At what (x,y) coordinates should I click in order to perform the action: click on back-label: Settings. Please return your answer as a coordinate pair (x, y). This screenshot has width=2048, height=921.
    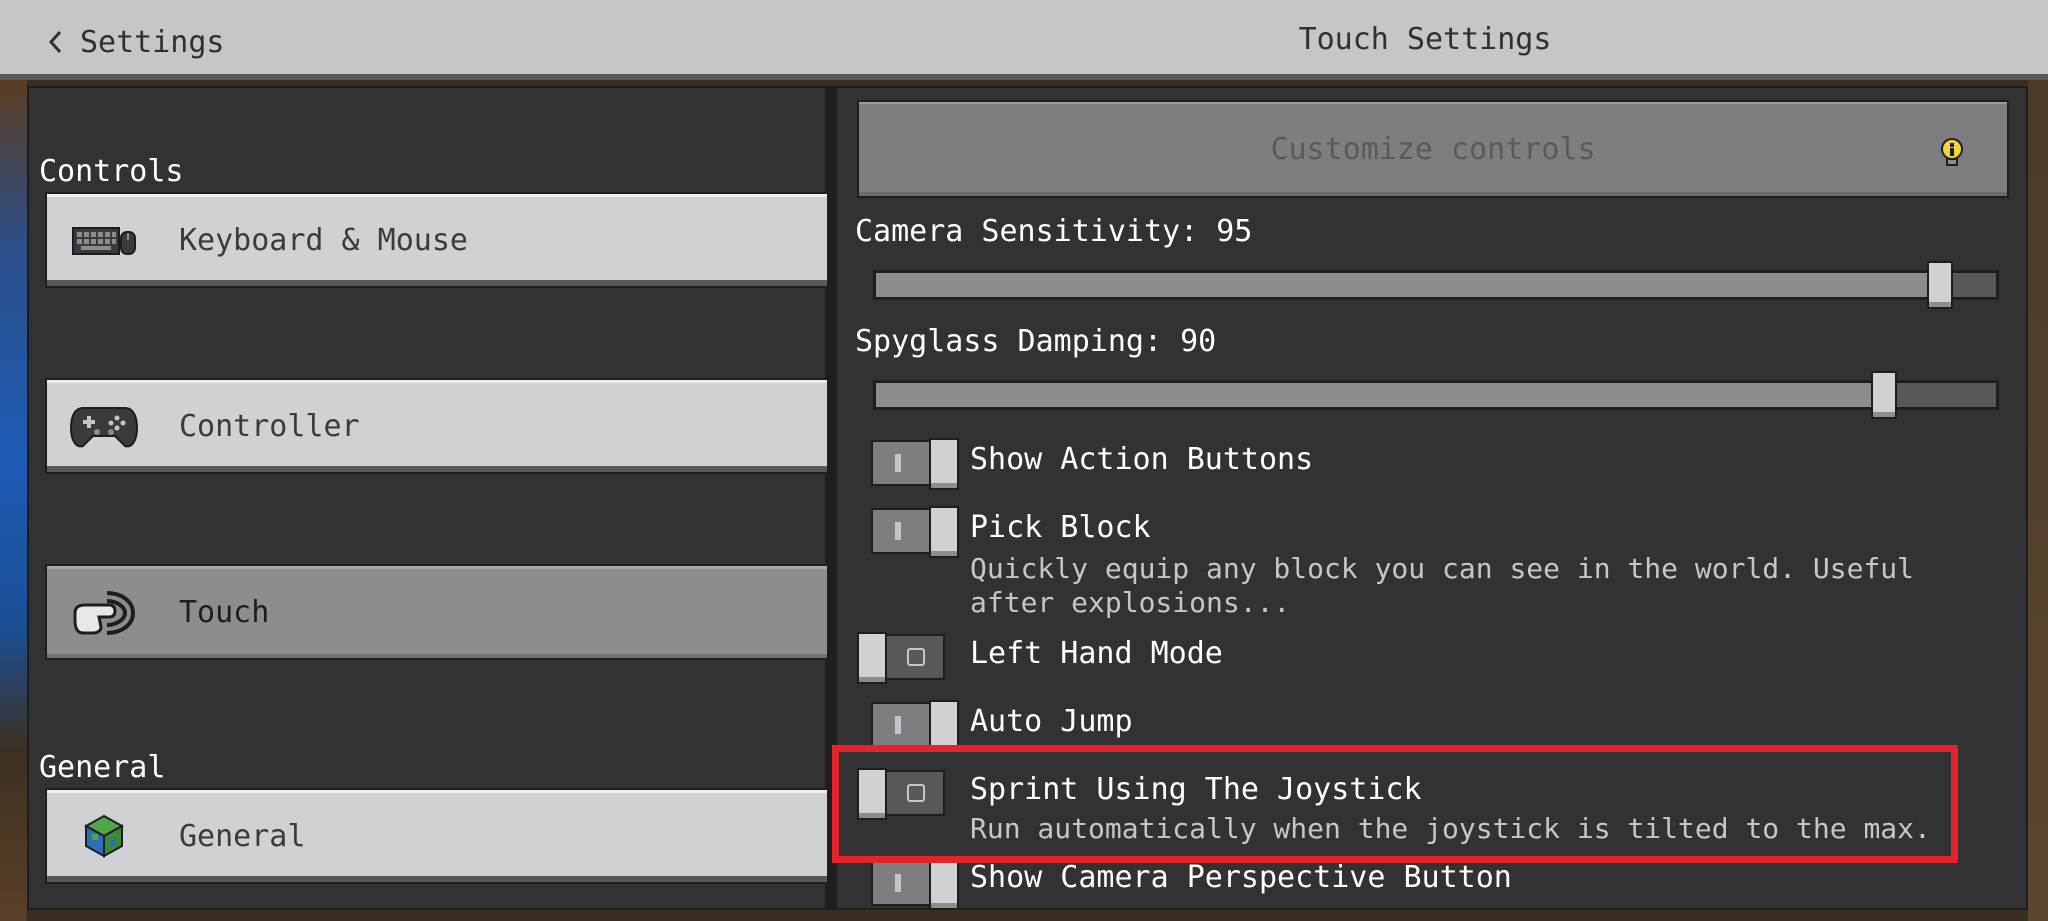
    Looking at the image, I should click on (152, 42).